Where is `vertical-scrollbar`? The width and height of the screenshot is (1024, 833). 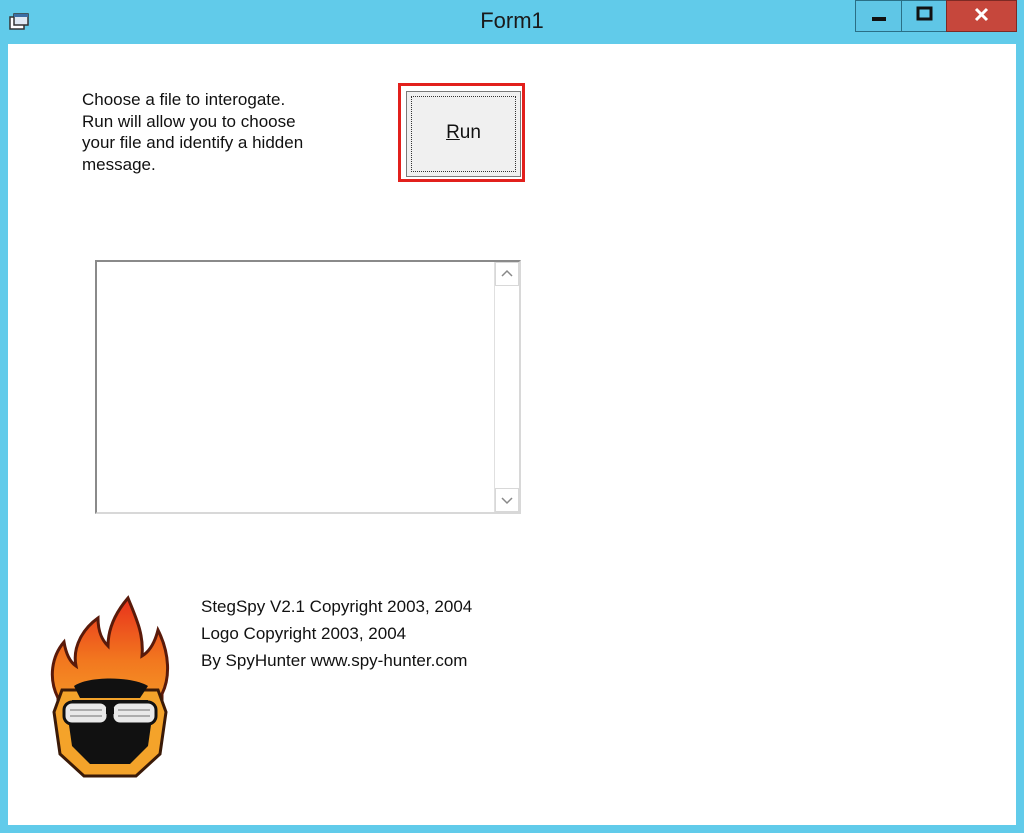
vertical-scrollbar is located at coordinates (506, 387).